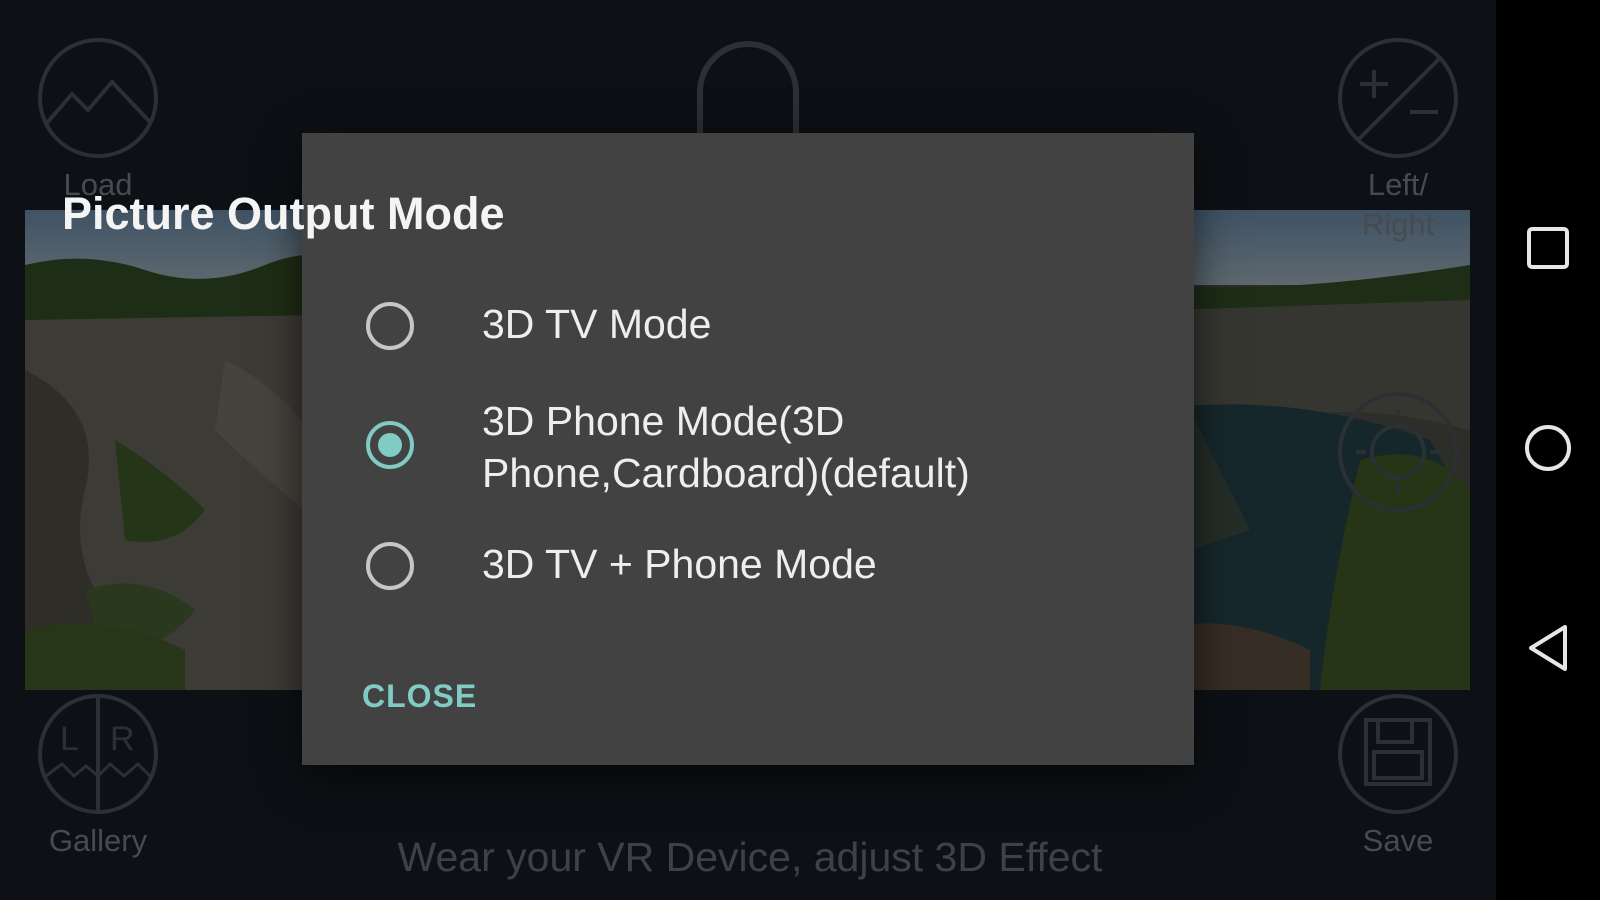  I want to click on close-button: CLOSE, so click(419, 696).